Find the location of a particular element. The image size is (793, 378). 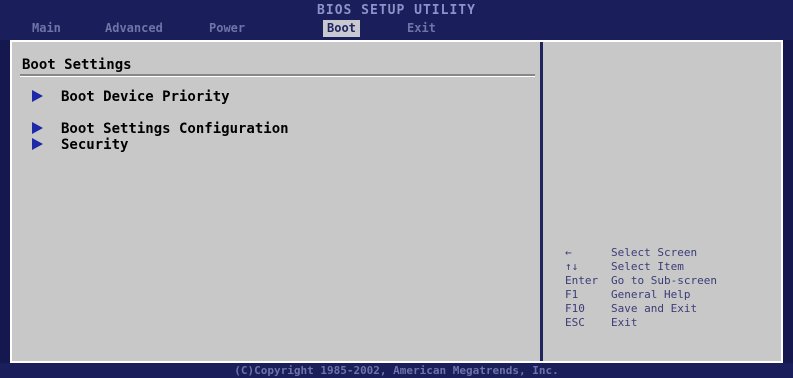

menu-item-label: Boot Device Priority is located at coordinates (145, 97).